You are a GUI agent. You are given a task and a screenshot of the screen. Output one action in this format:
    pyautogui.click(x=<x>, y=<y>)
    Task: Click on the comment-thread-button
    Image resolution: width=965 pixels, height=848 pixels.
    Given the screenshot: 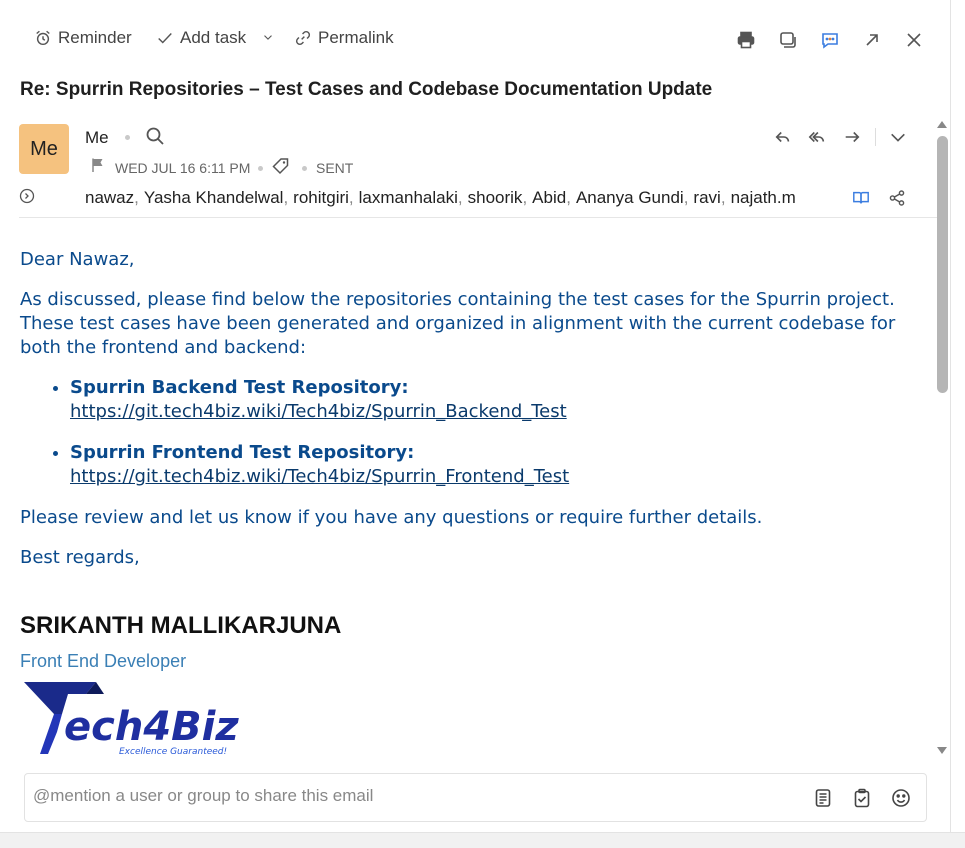 What is the action you would take?
    pyautogui.click(x=830, y=40)
    